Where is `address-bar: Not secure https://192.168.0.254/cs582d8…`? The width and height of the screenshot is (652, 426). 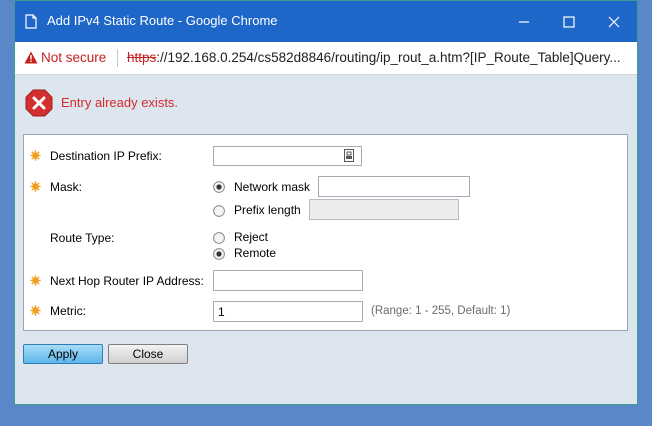 address-bar: Not secure https://192.168.0.254/cs582d8… is located at coordinates (326, 58).